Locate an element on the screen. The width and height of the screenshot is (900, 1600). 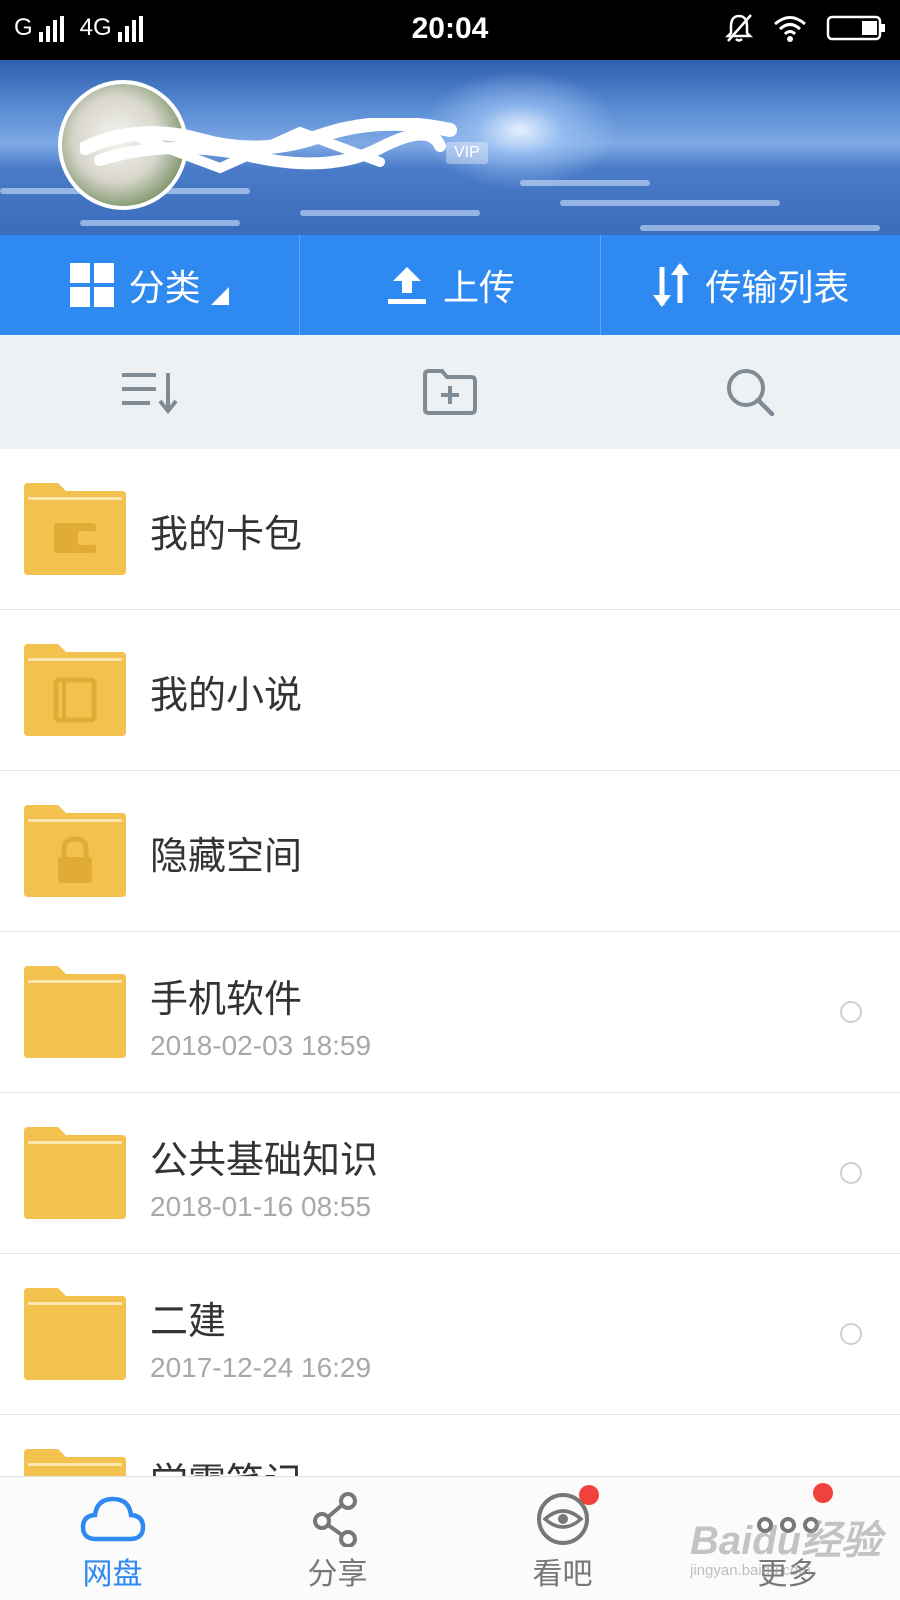
file-name: 手机软件 is located at coordinates (226, 999).